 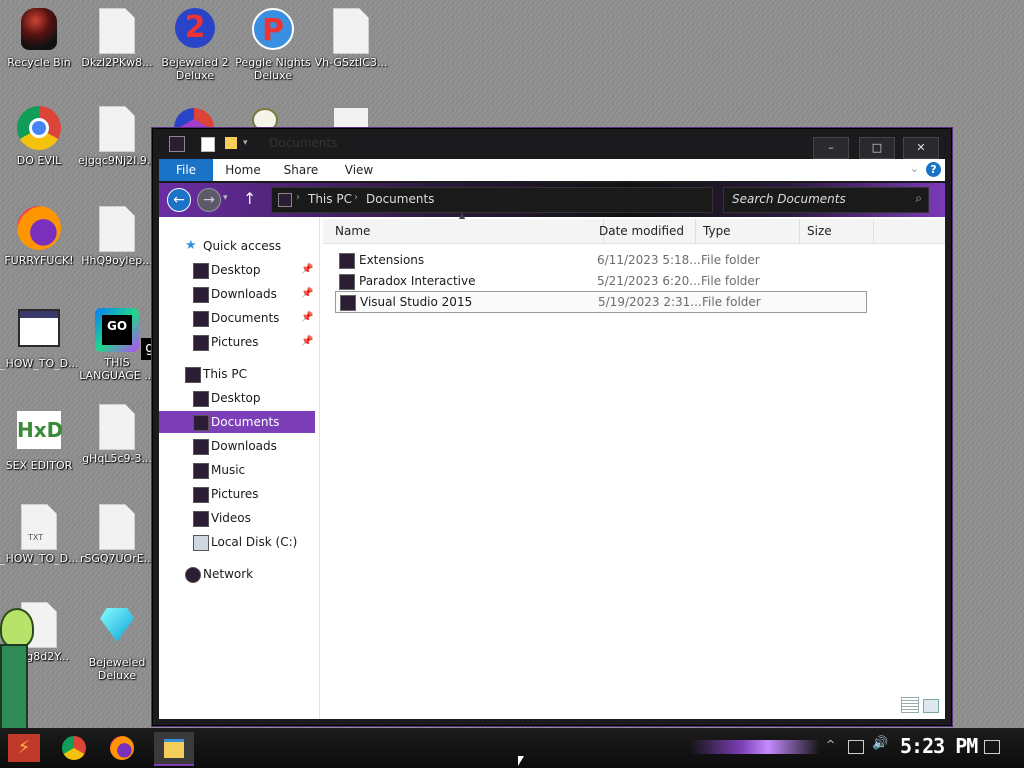 What do you see at coordinates (231, 518) in the screenshot?
I see `nav-label: Videos` at bounding box center [231, 518].